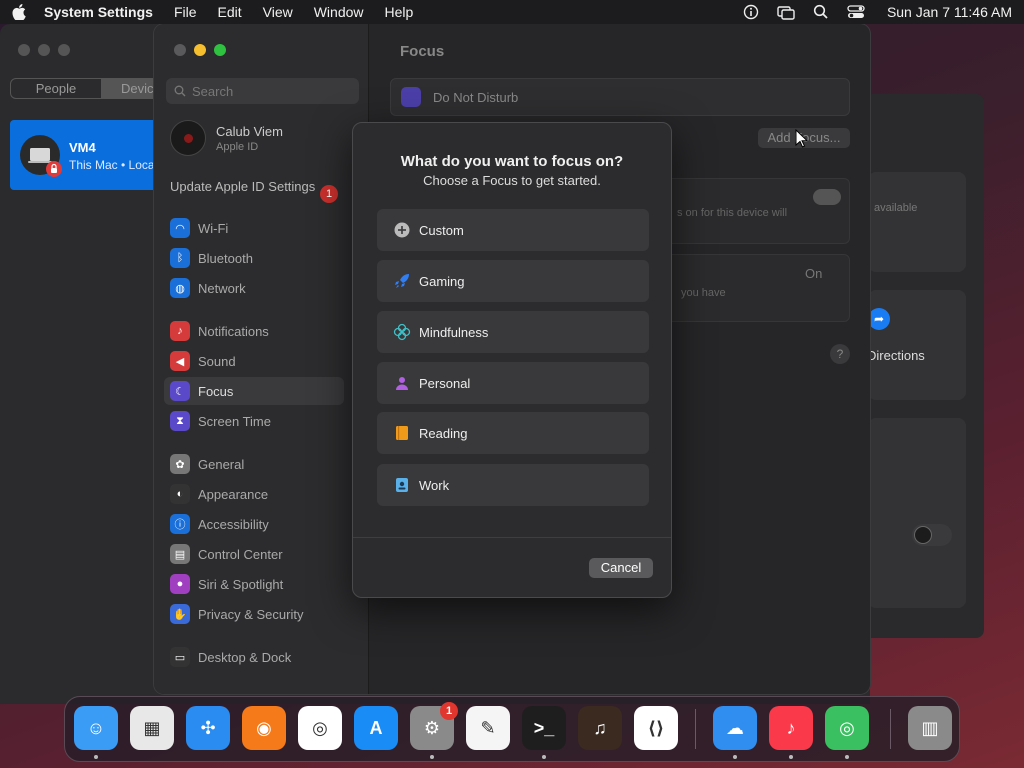 The width and height of the screenshot is (1024, 768). Describe the element at coordinates (180, 614) in the screenshot. I see `hand-icon: ✋` at that location.